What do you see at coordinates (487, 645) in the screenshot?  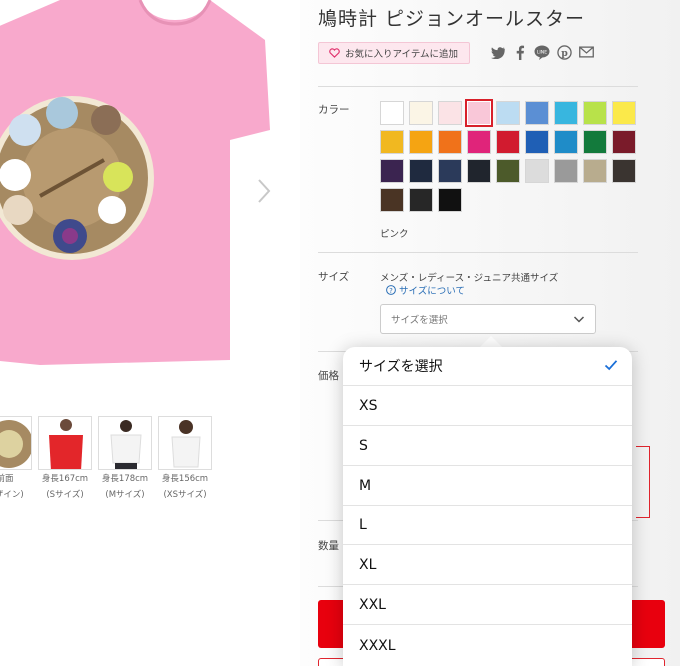 I see `picker-option-xxxl: XXXL` at bounding box center [487, 645].